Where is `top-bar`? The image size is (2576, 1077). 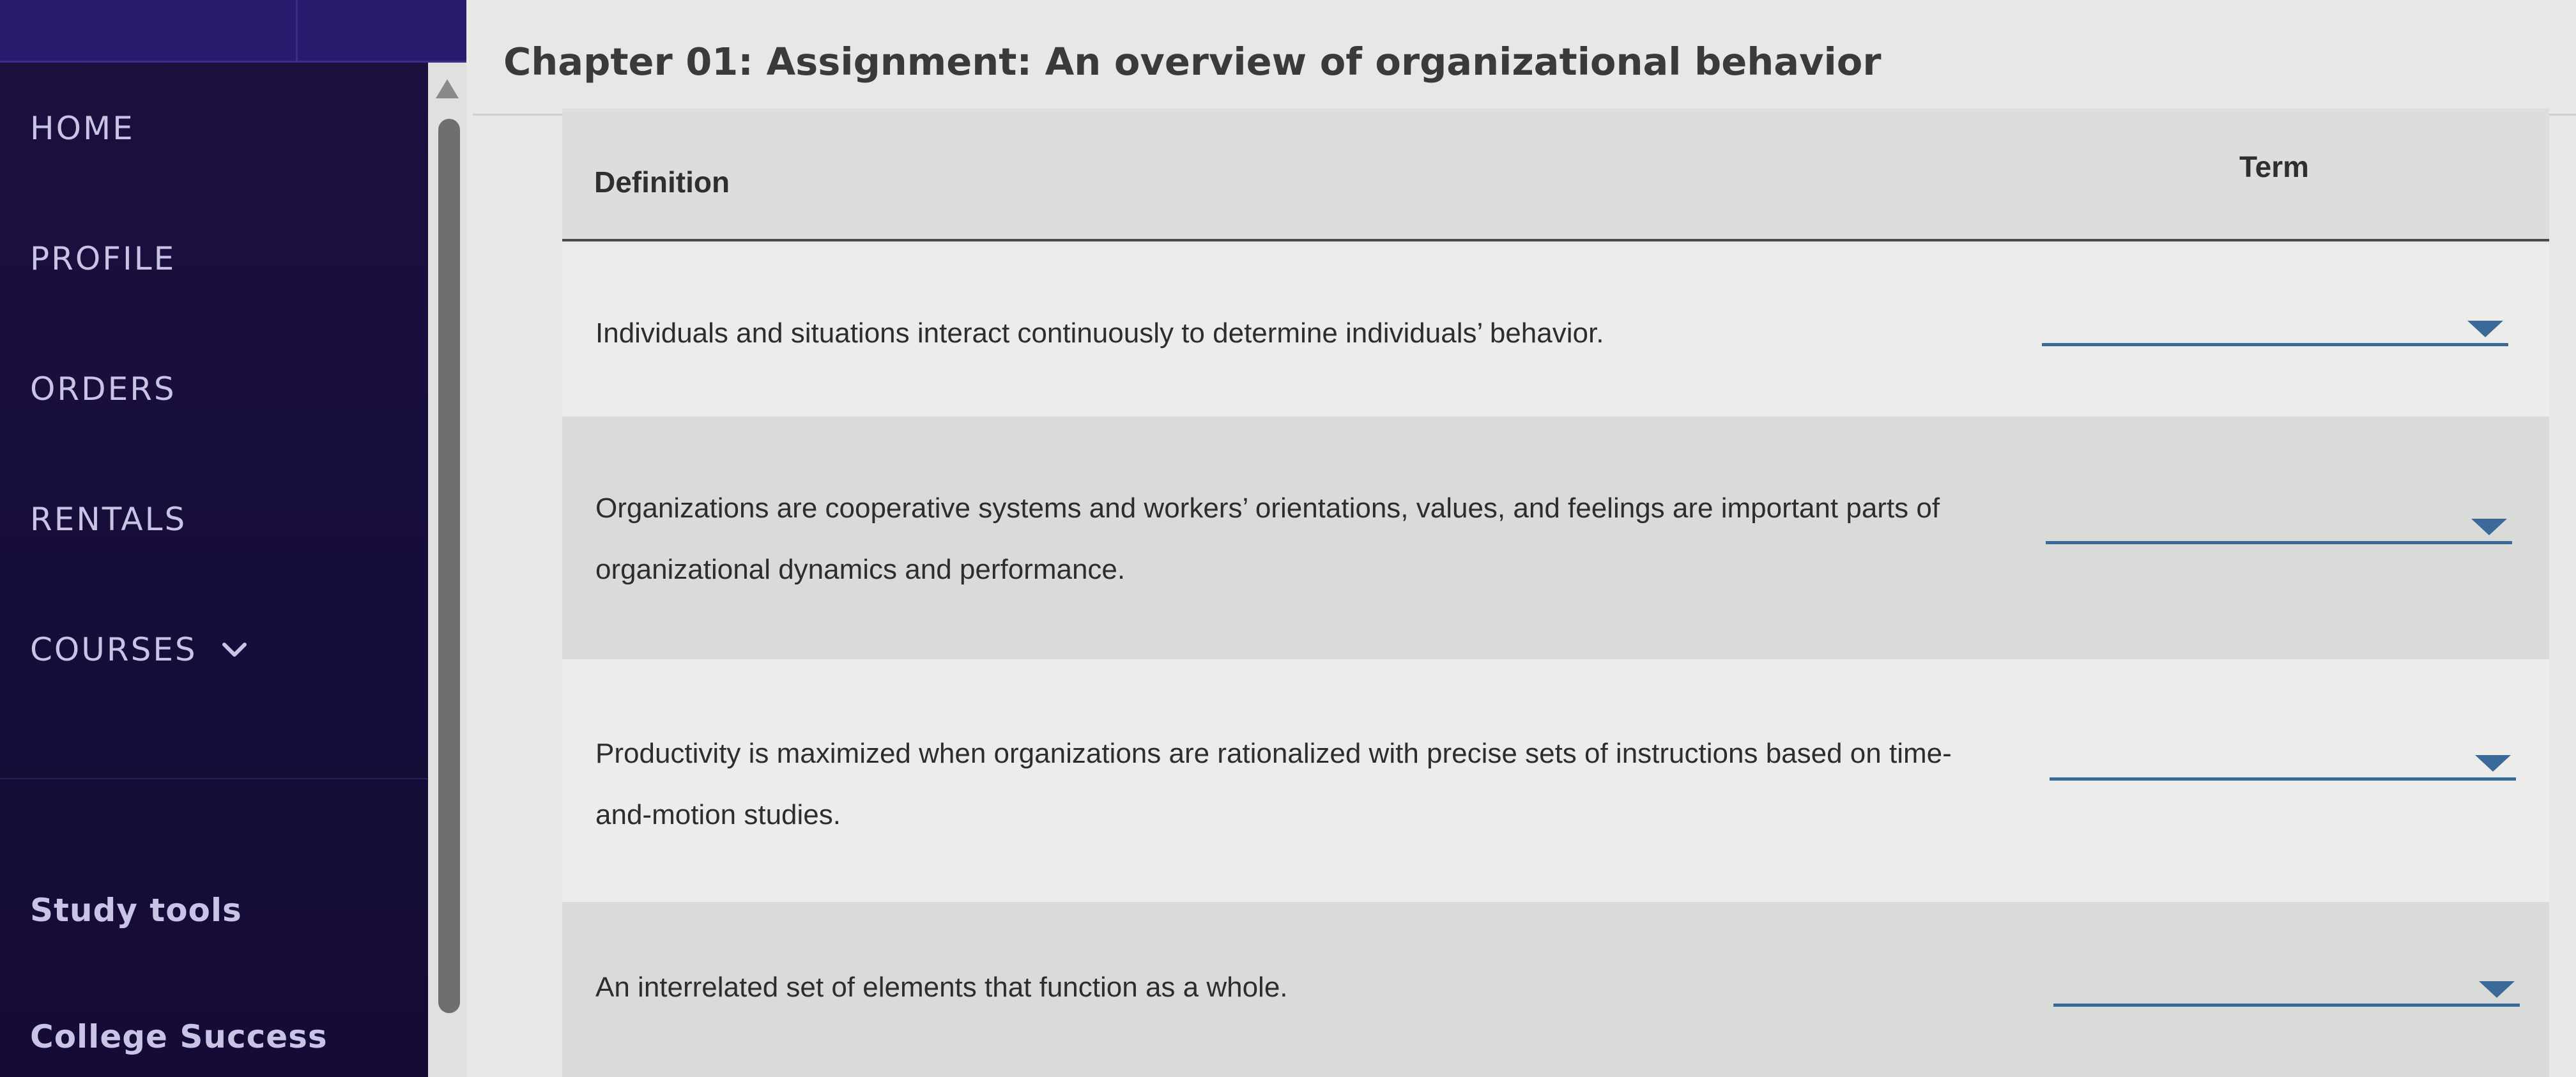 top-bar is located at coordinates (233, 31).